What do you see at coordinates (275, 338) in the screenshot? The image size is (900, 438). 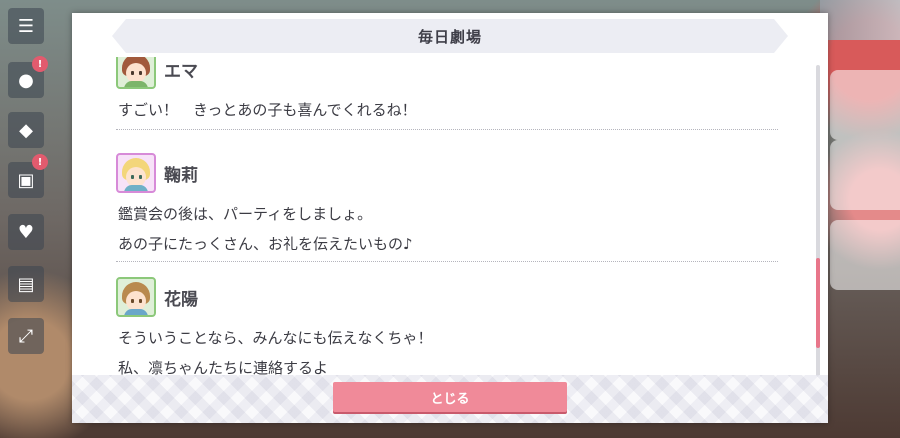 I see `dialogue-line: そういうことなら、みんなにも伝えなくちゃ！` at bounding box center [275, 338].